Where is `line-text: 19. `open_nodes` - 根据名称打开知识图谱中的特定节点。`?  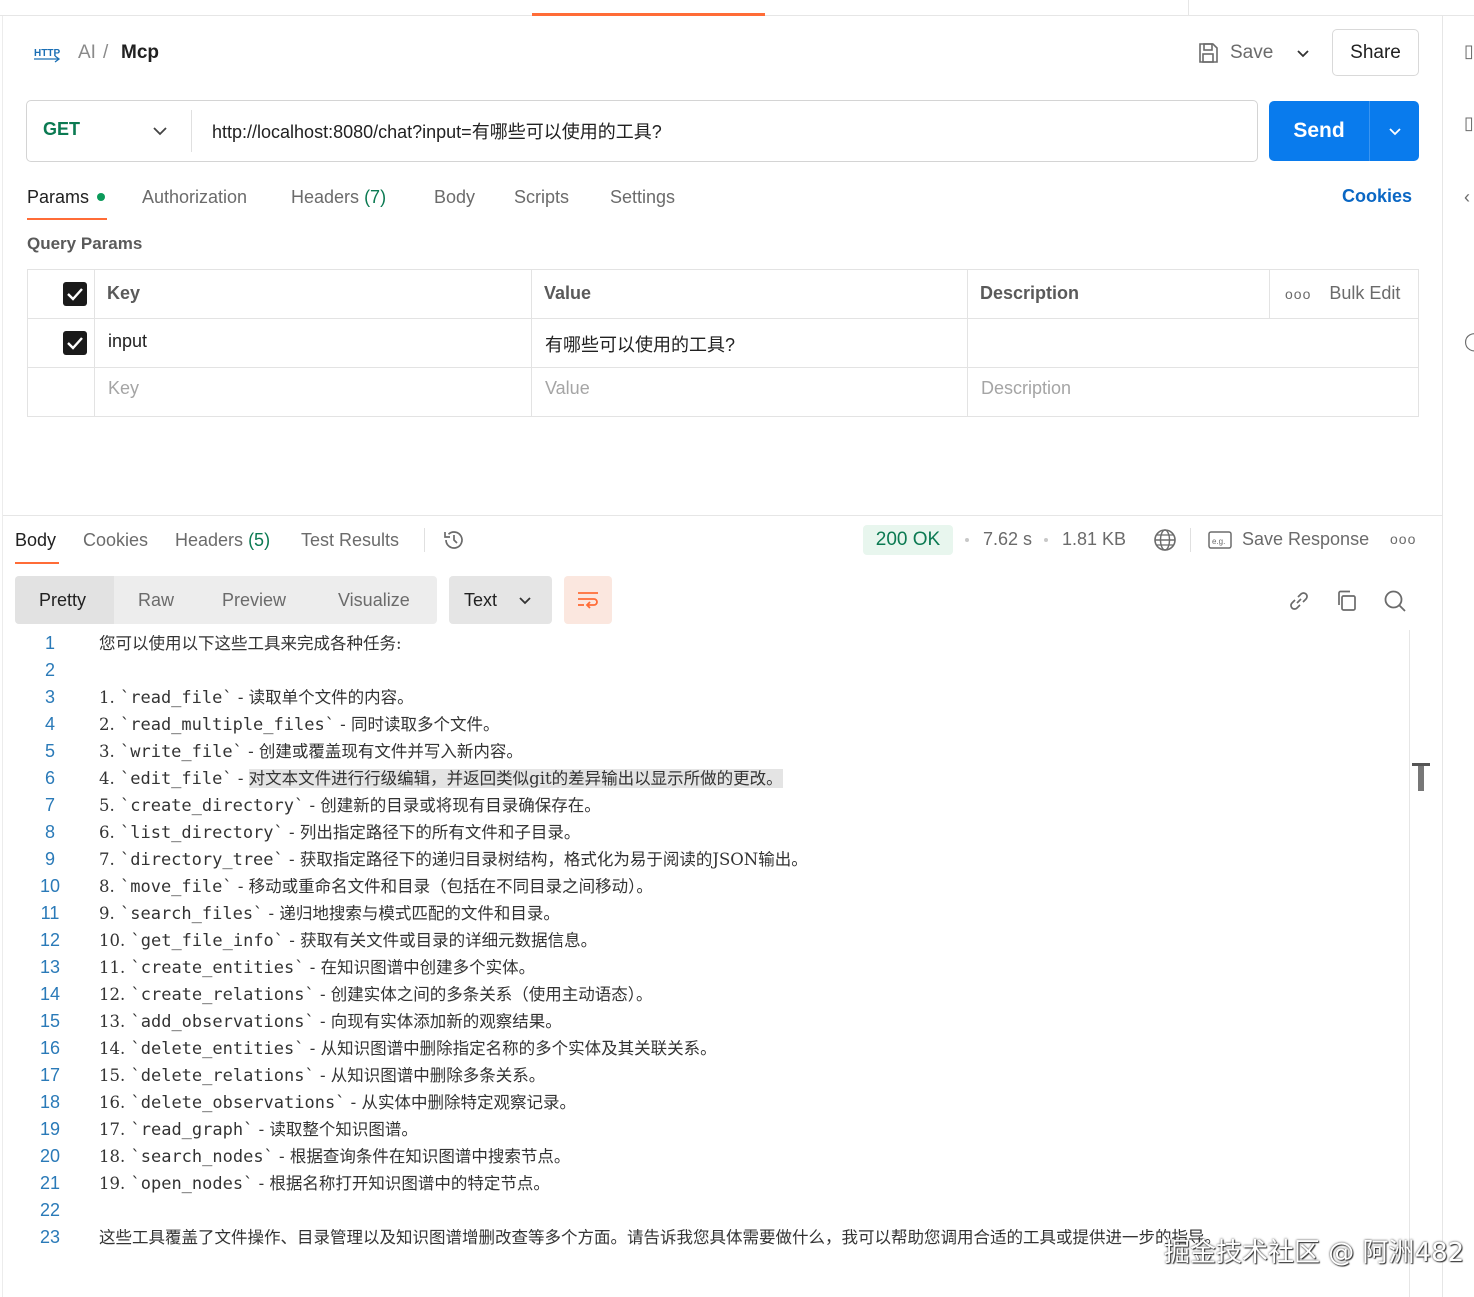
line-text: 19. `open_nodes` - 根据名称打开知识图谱中的特定节点。 is located at coordinates (324, 1184).